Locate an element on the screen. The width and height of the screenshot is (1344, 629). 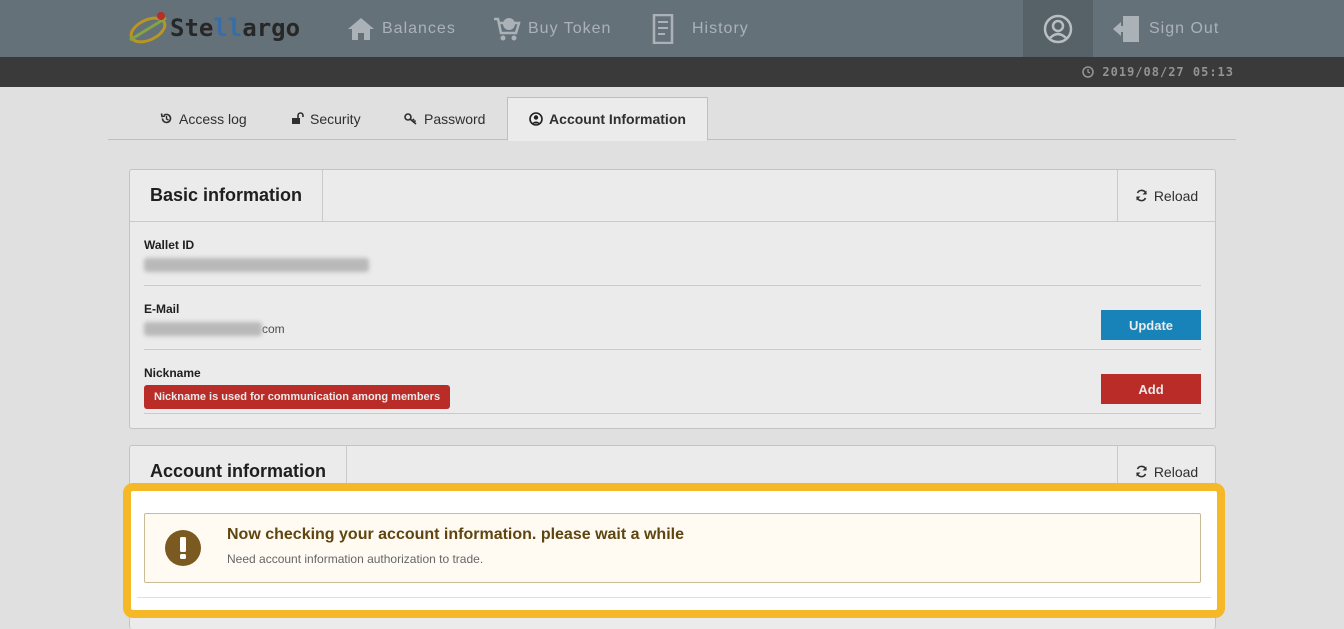
divider is located at coordinates (674, 597).